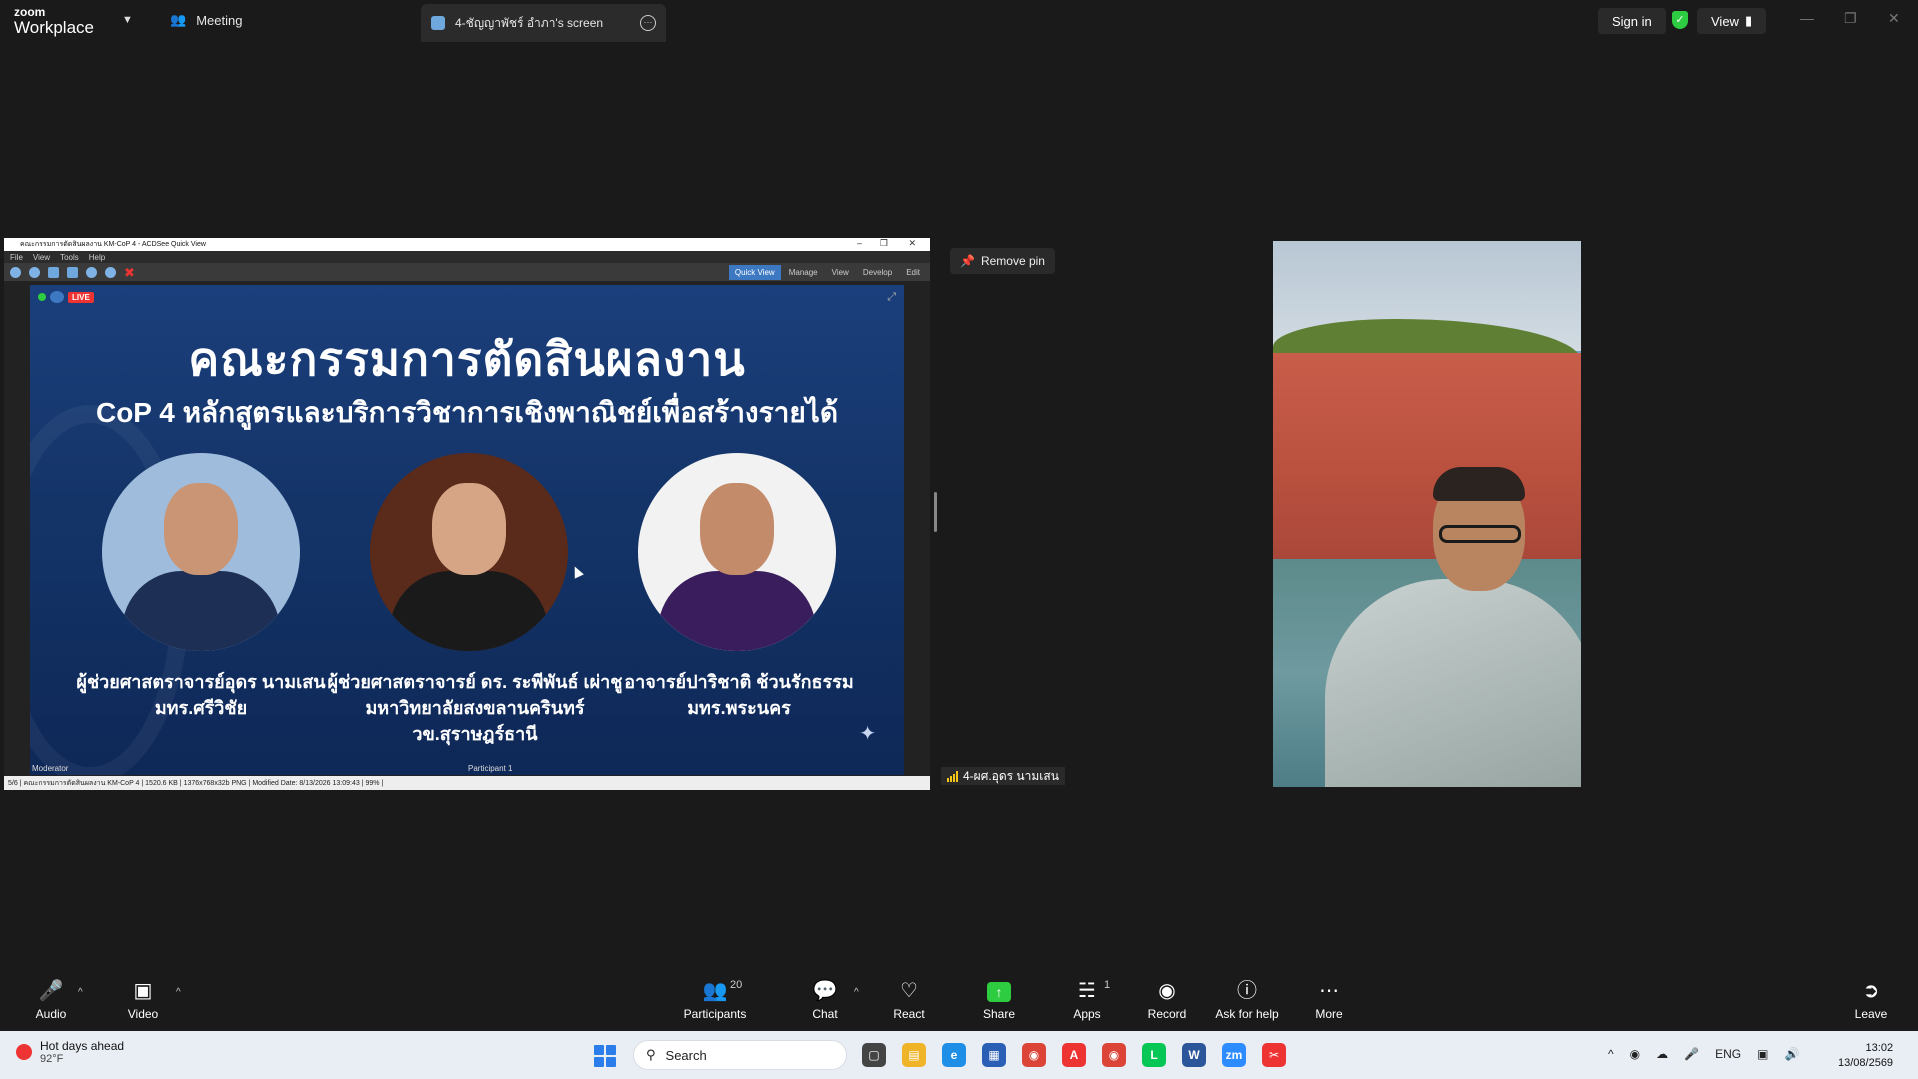 The height and width of the screenshot is (1079, 1918). Describe the element at coordinates (737, 611) in the screenshot. I see `portrait-3-body` at that location.